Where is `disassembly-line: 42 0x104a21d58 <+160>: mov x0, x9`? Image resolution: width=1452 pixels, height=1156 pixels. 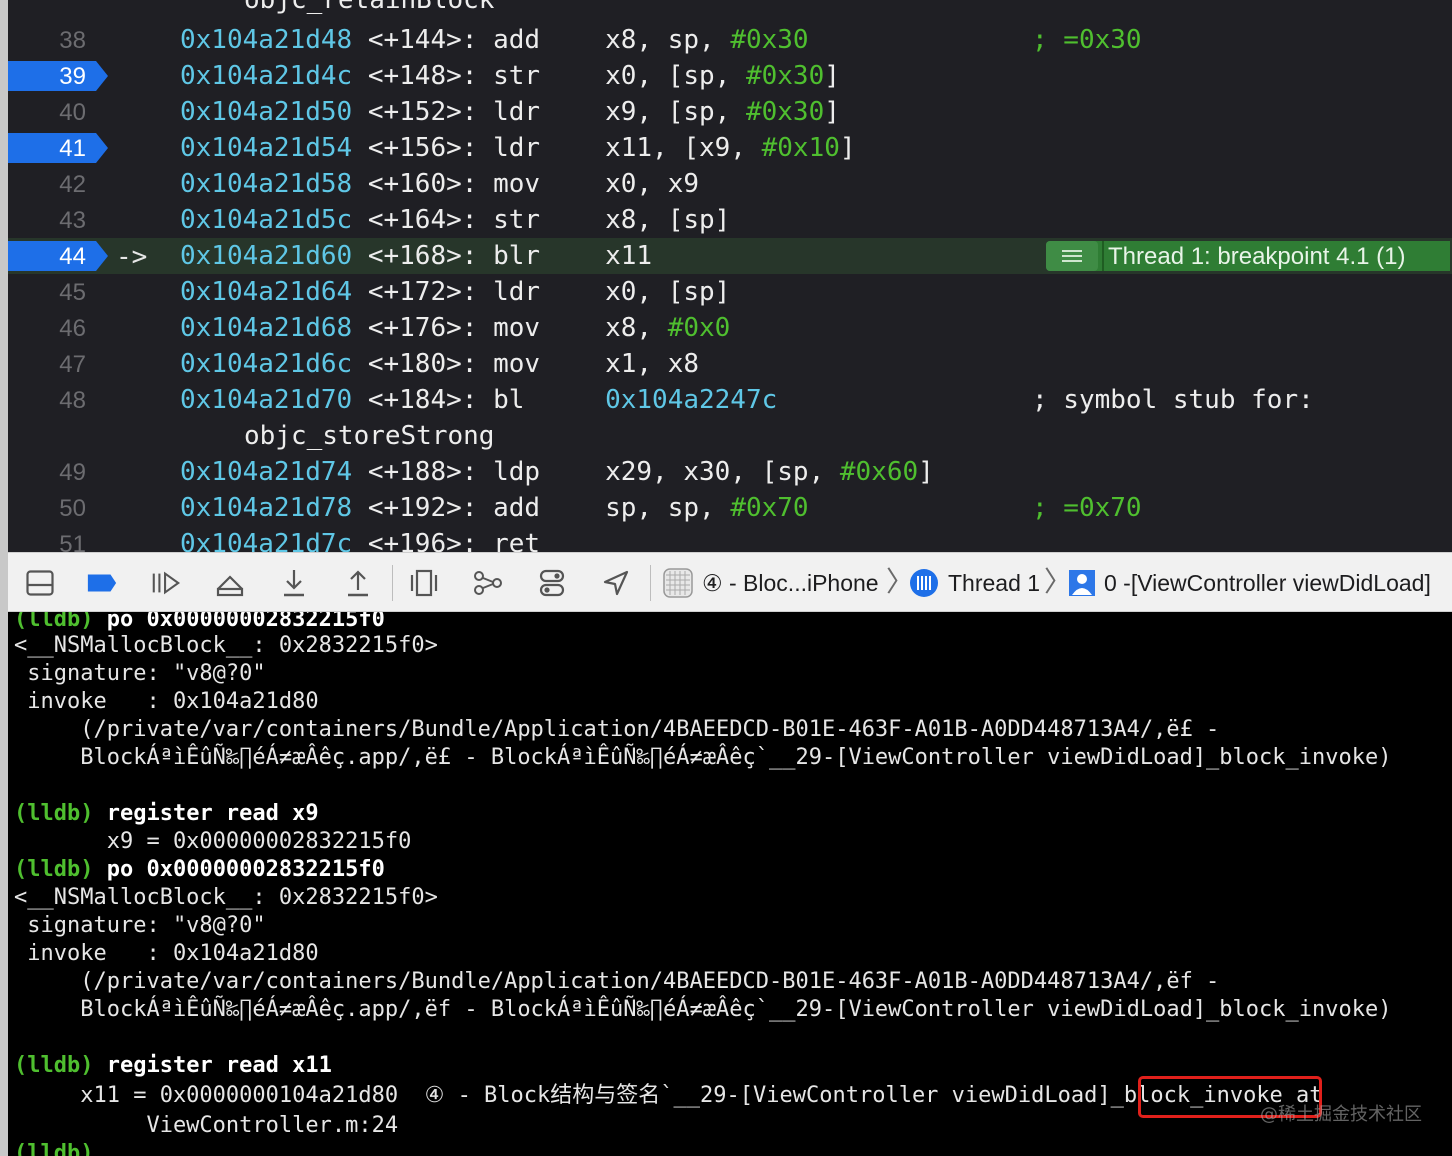 disassembly-line: 42 0x104a21d58 <+160>: mov x0, x9 is located at coordinates (730, 184).